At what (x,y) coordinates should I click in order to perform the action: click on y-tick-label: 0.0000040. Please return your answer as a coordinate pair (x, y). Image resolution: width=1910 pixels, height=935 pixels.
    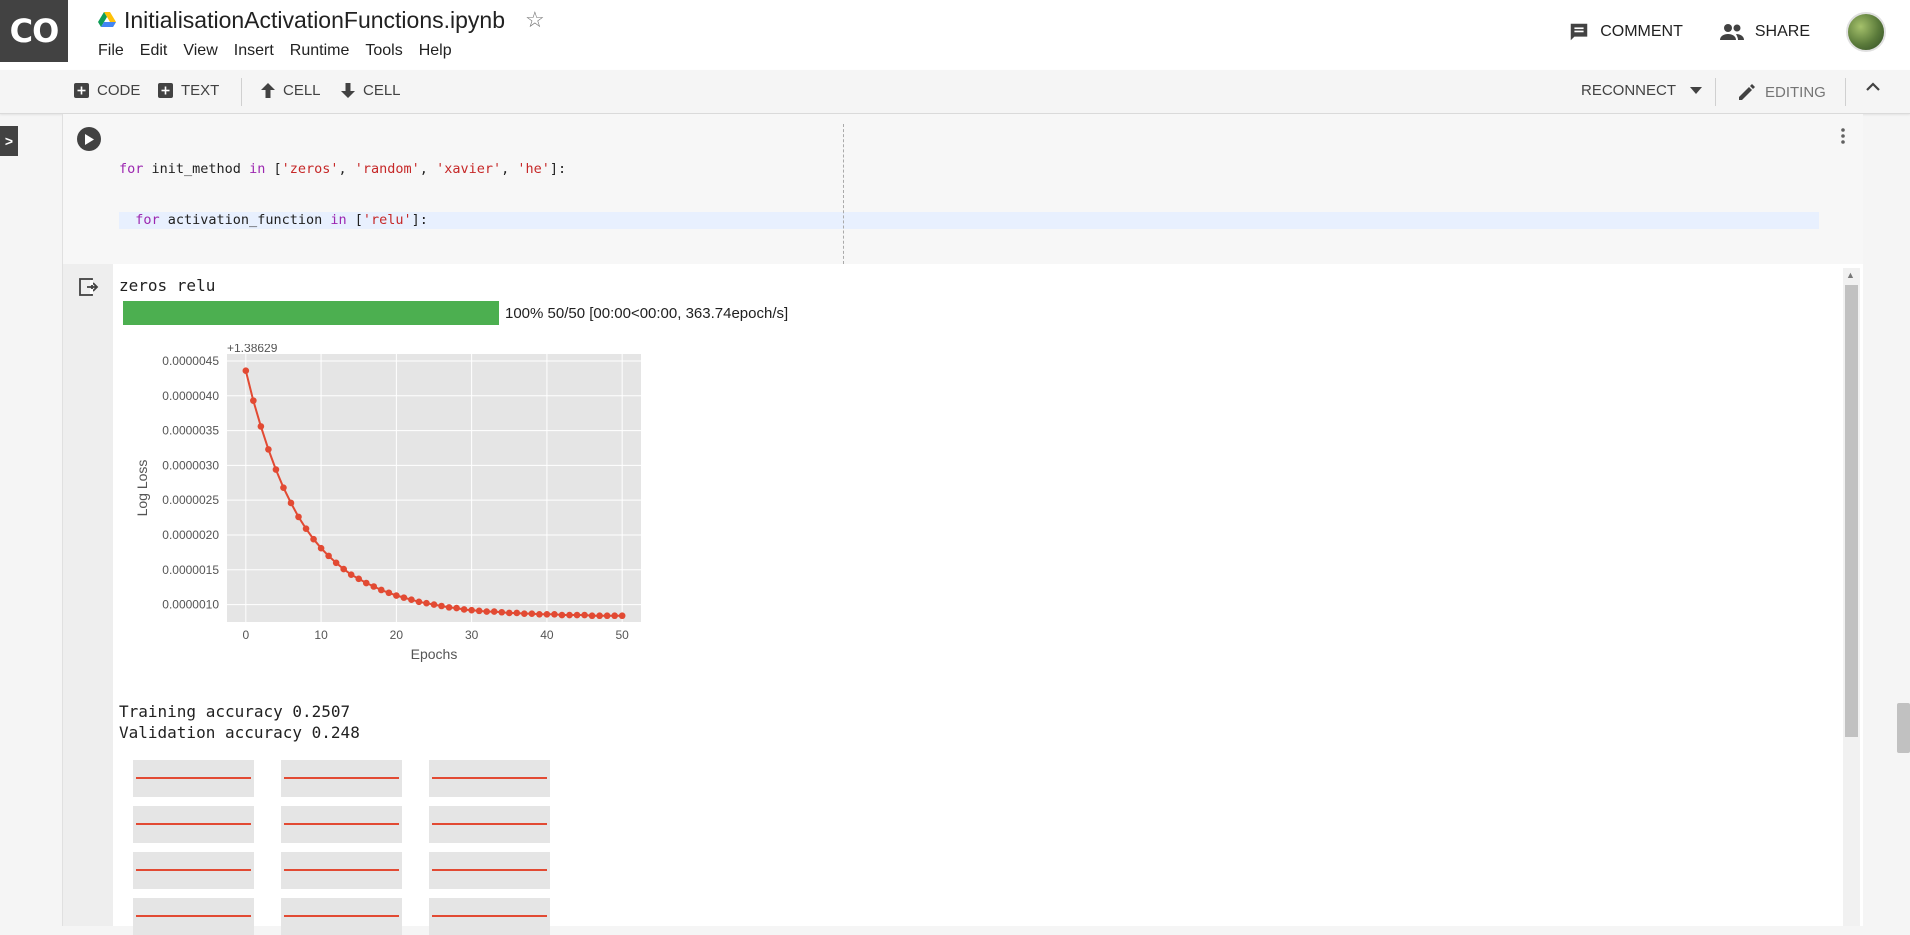
    Looking at the image, I should click on (190, 396).